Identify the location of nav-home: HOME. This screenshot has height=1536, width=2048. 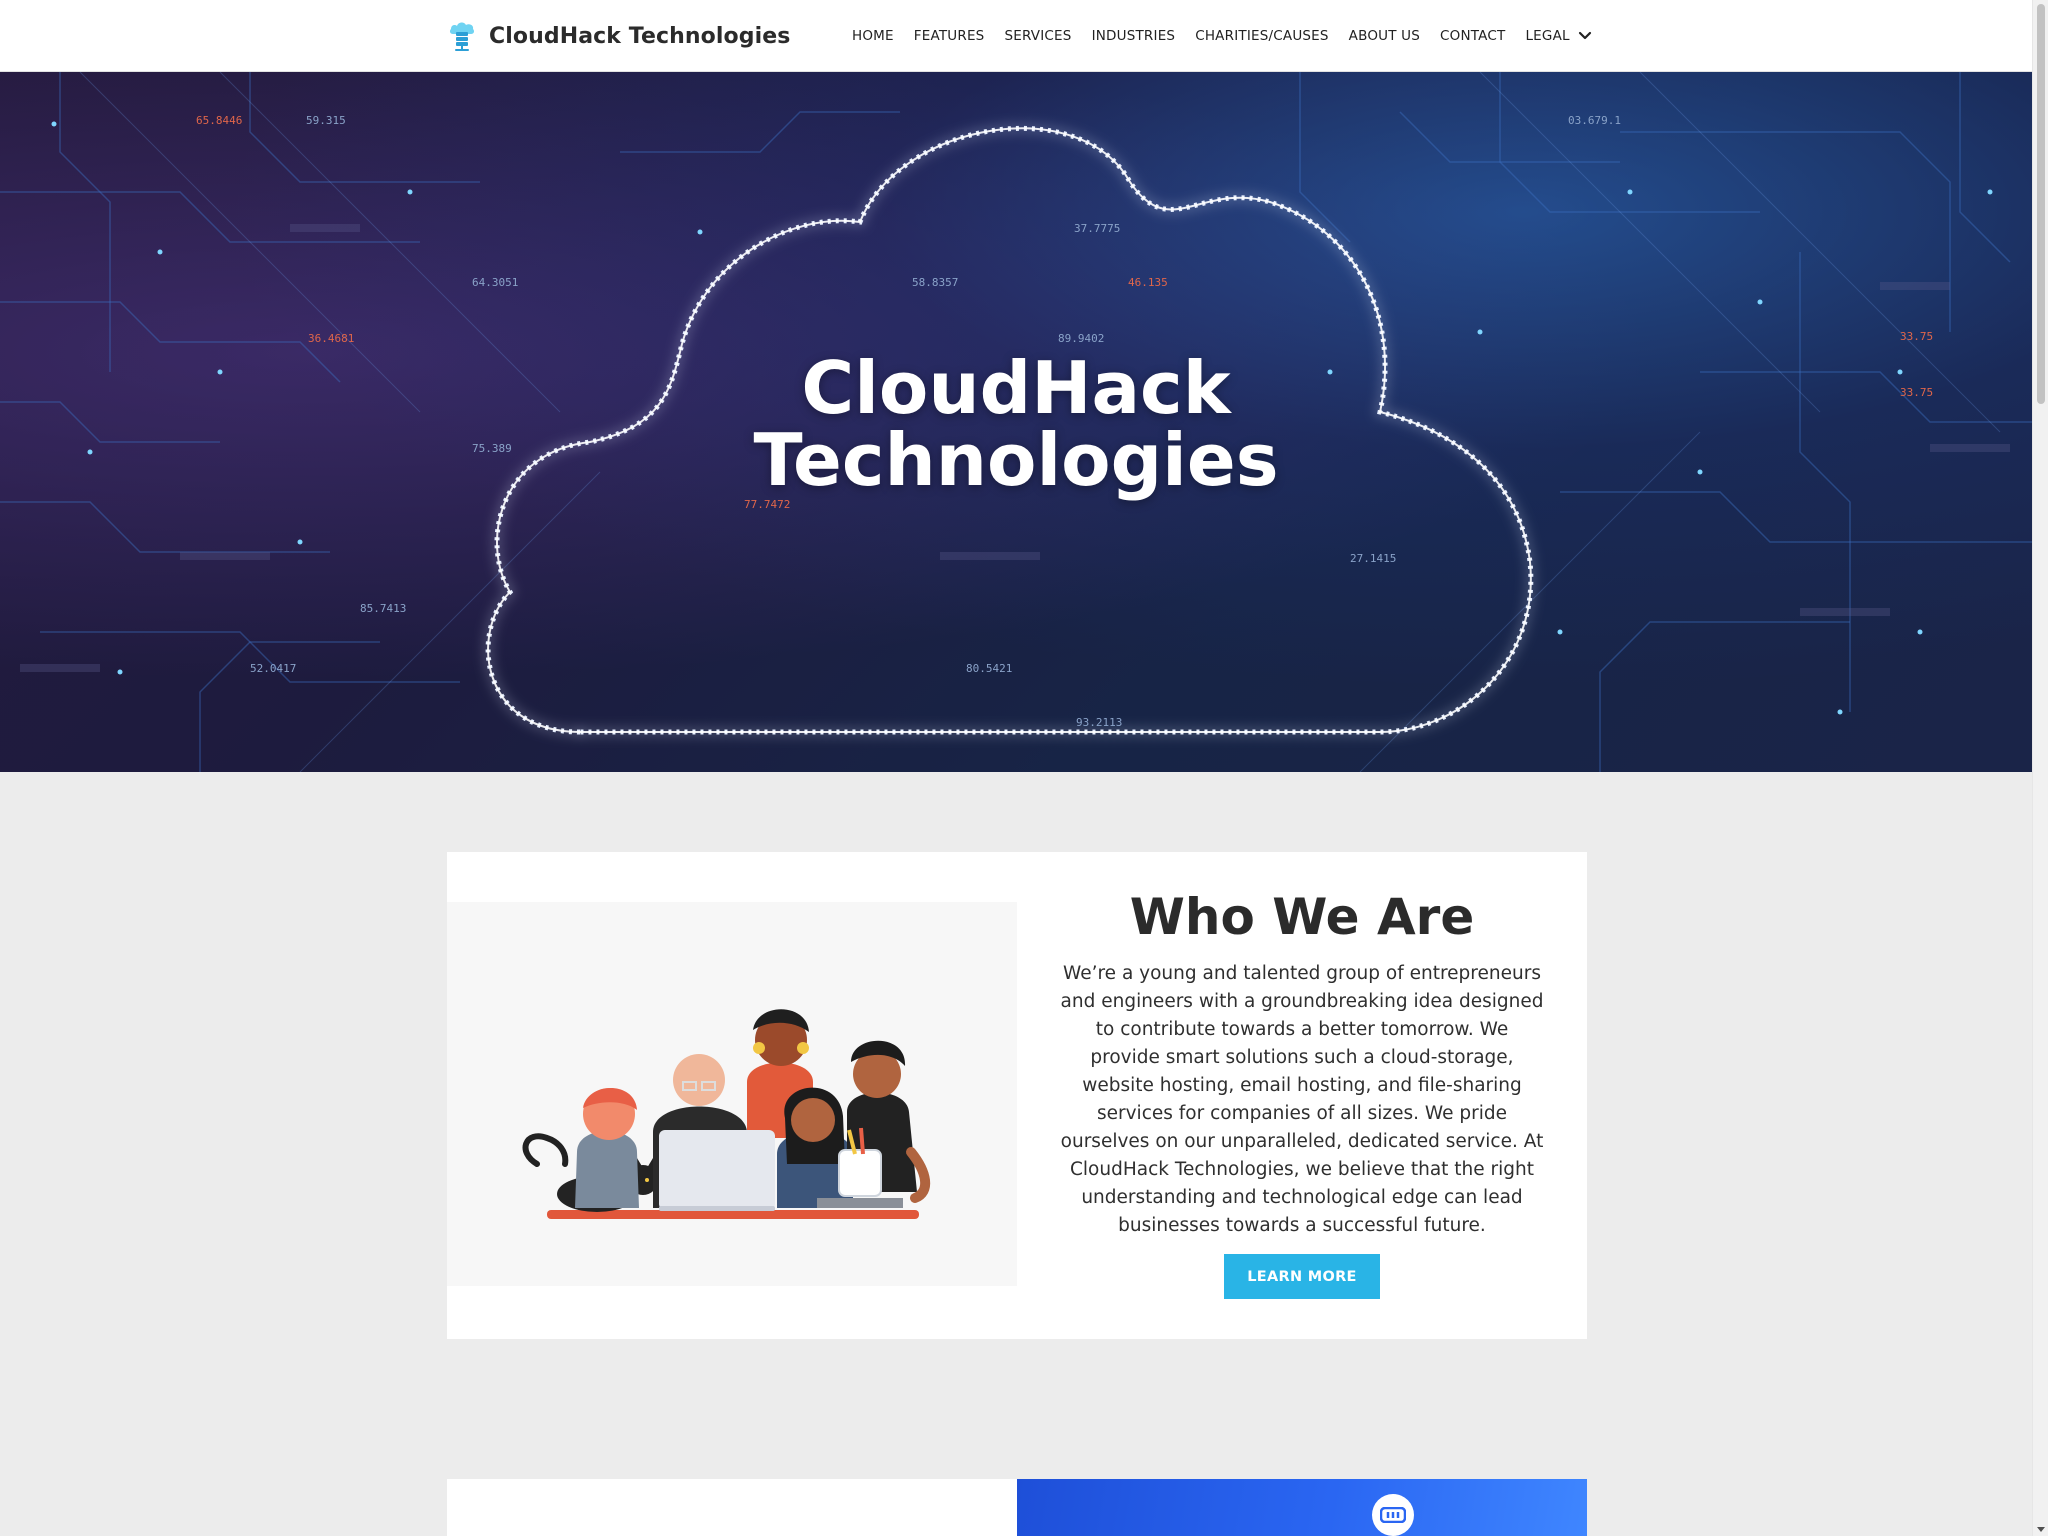
(873, 36).